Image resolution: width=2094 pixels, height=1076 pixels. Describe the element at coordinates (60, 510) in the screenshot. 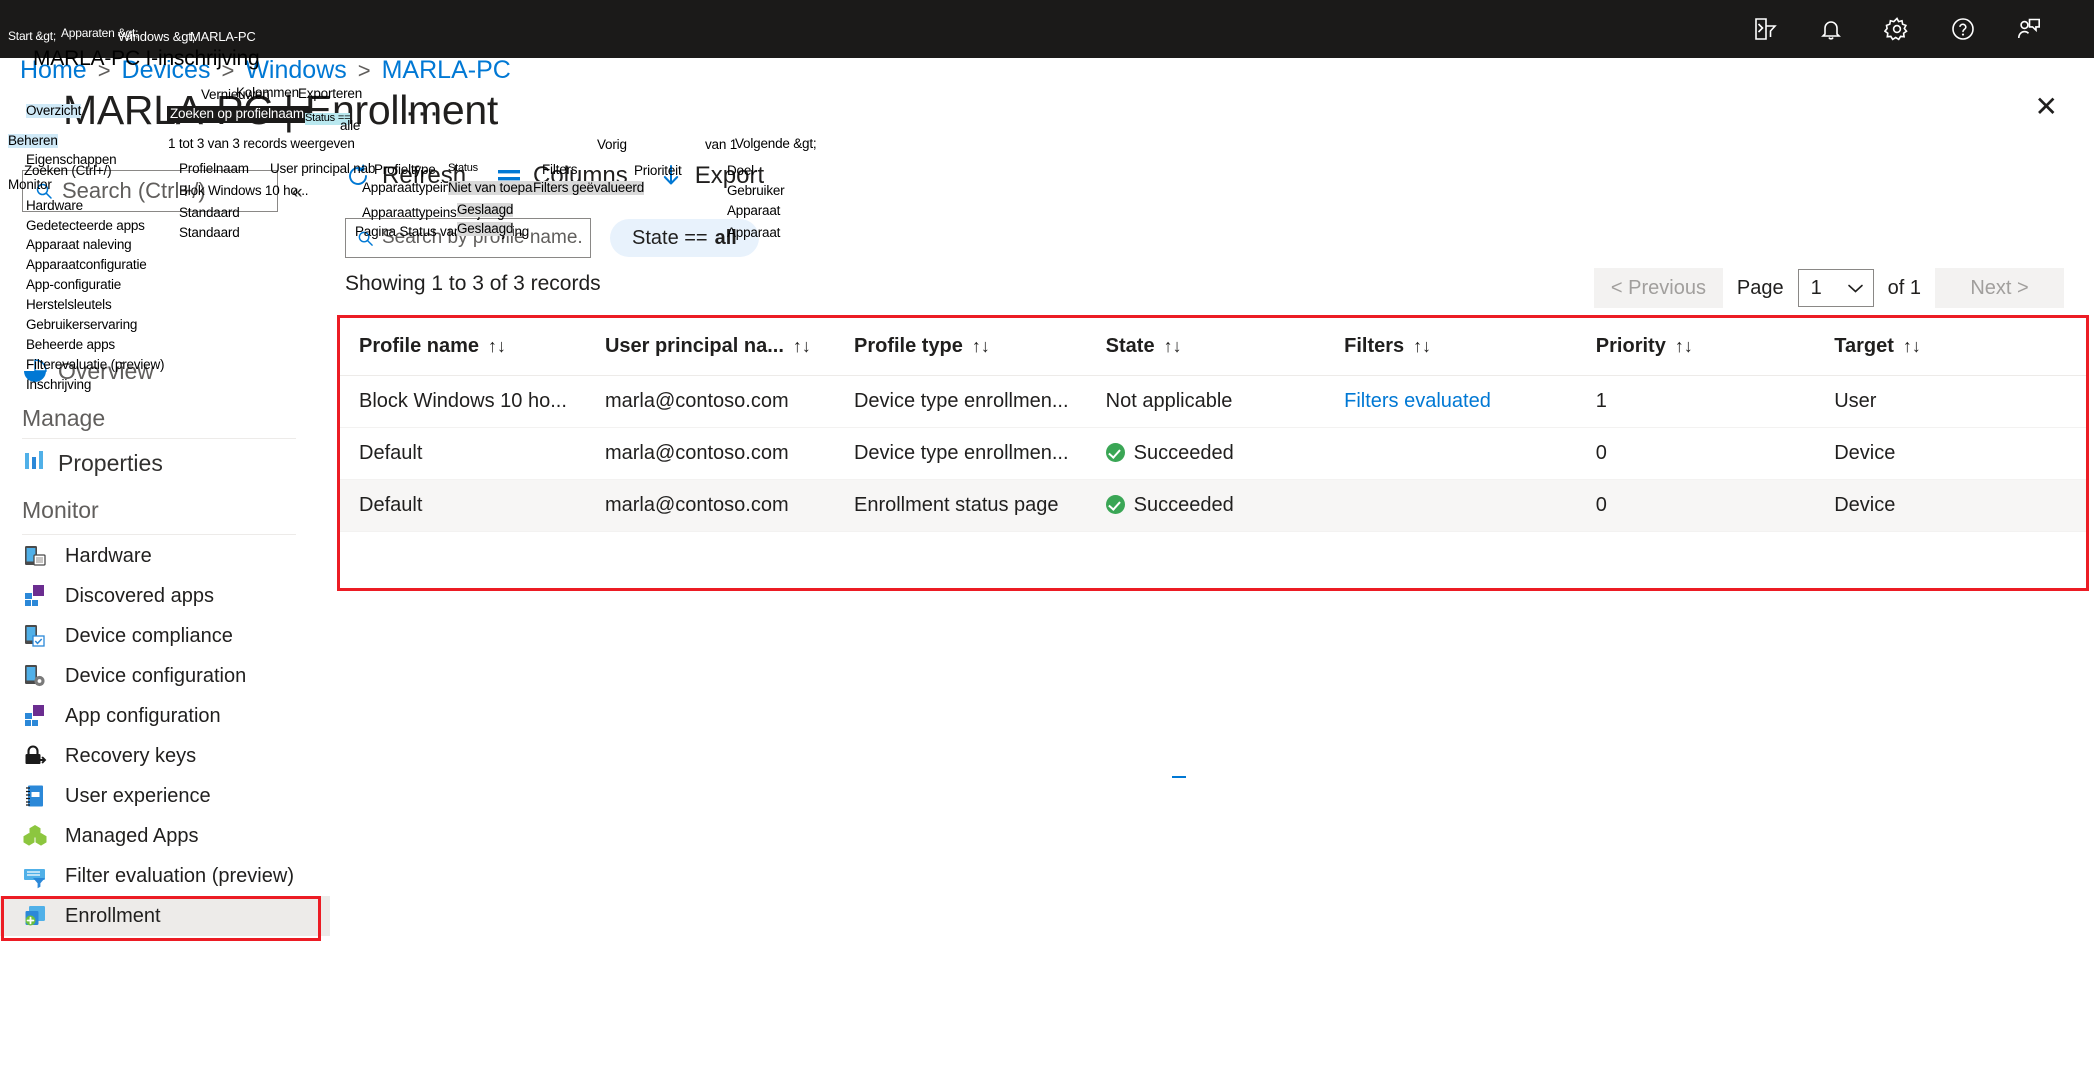

I see `sidebar-section-monitor: Monitor` at that location.